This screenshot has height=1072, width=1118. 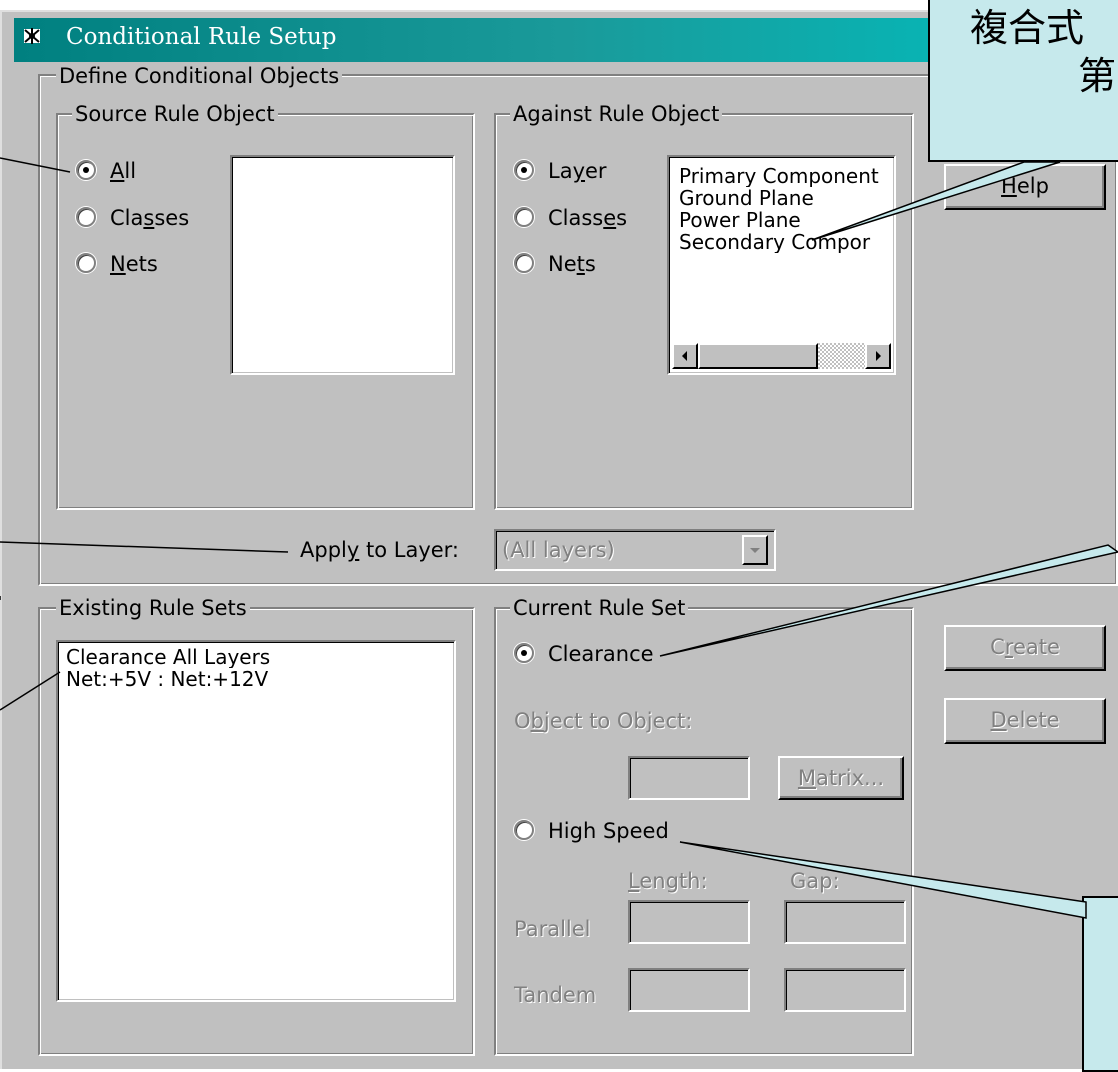 What do you see at coordinates (888, 600) in the screenshot?
I see `callout-pointer-clearance` at bounding box center [888, 600].